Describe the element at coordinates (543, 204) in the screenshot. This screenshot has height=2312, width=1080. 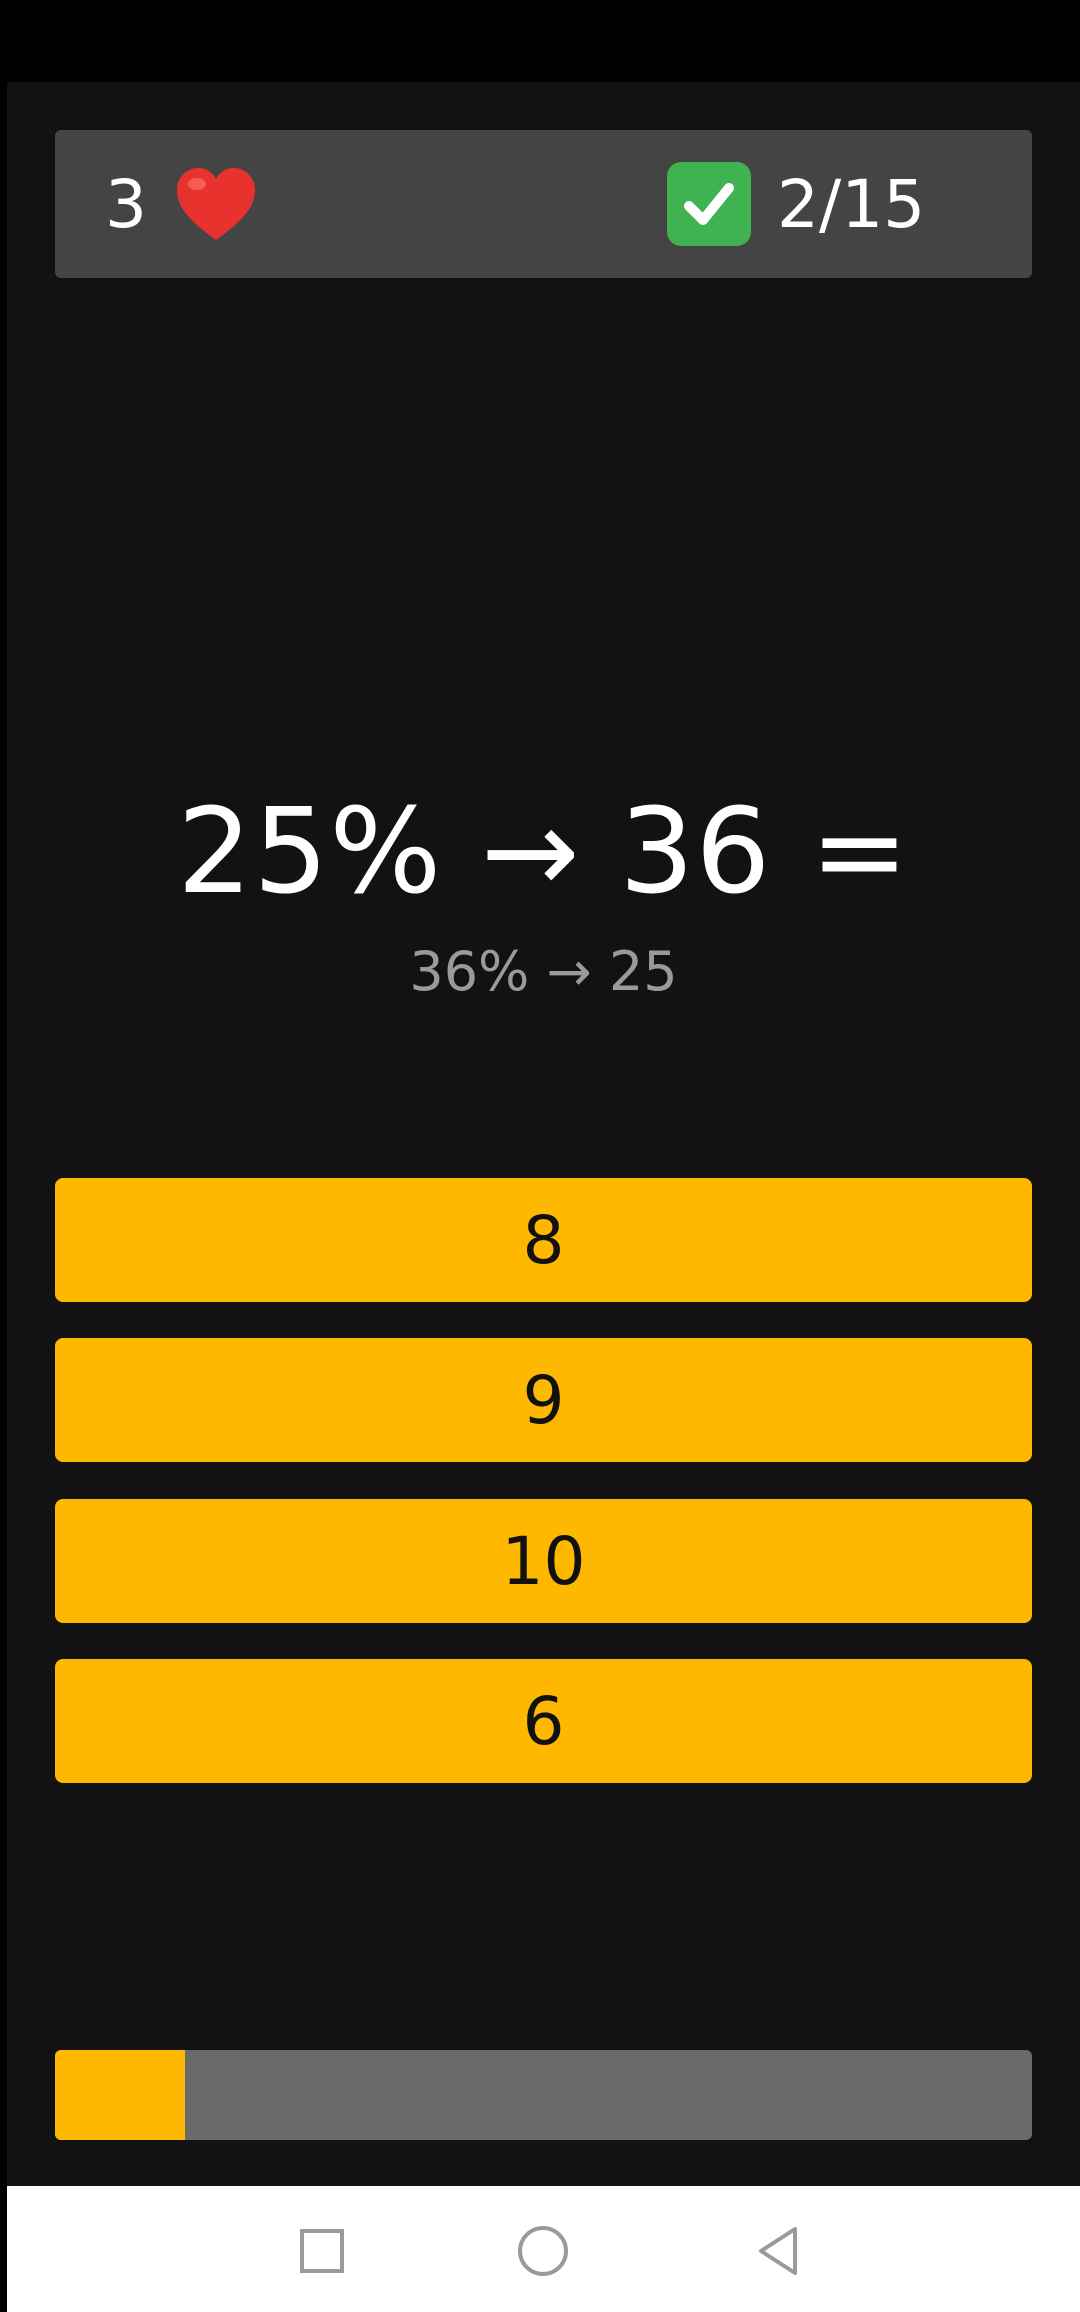
I see `score-header: 3 2/15` at that location.